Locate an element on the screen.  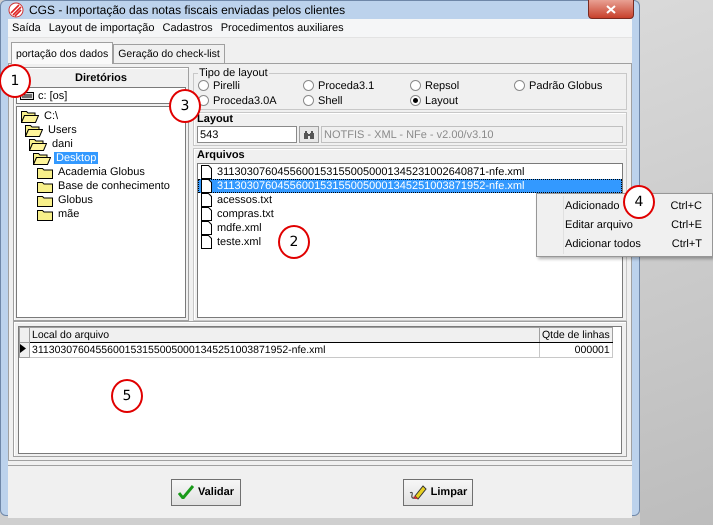
context-menu-item: Adicionado is located at coordinates (592, 206).